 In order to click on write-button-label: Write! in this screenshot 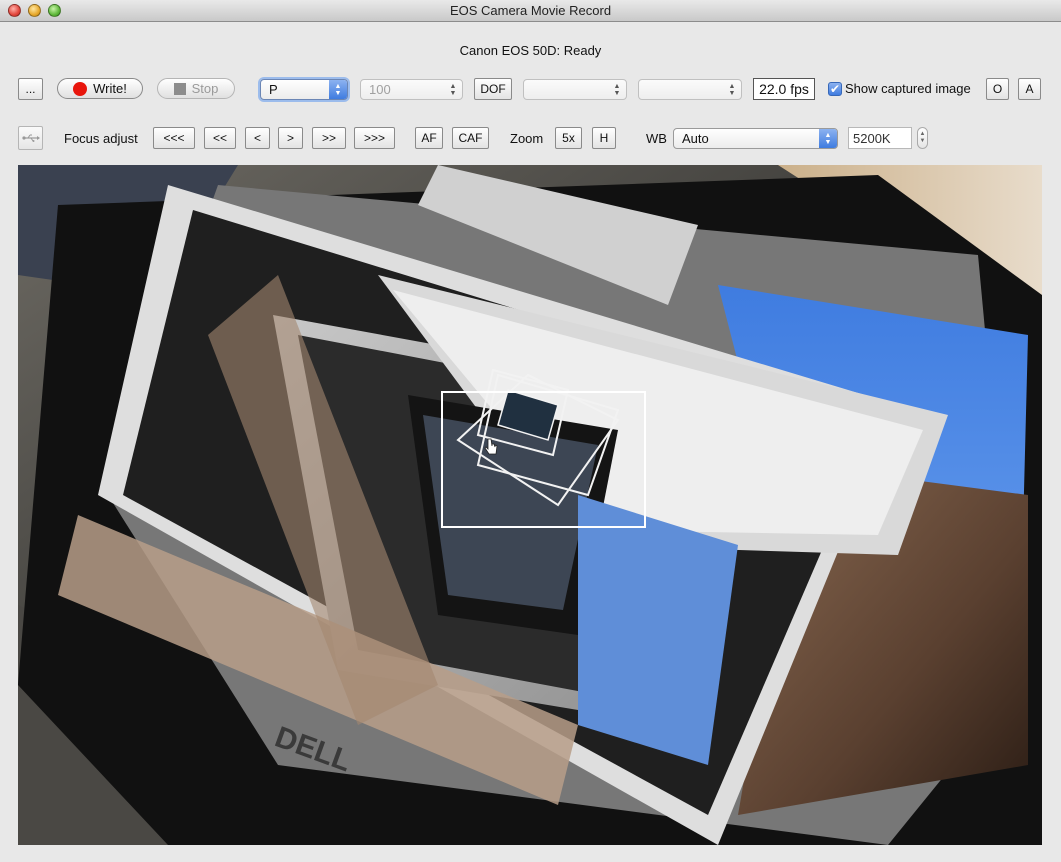, I will do `click(110, 88)`.